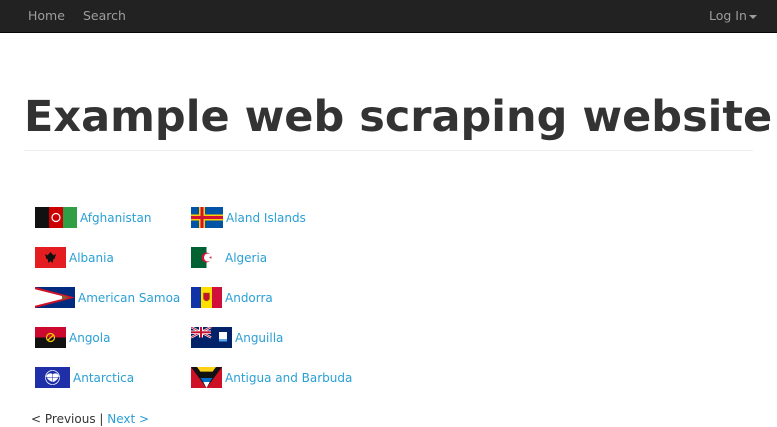  Describe the element at coordinates (266, 218) in the screenshot. I see `country-link-aland-islands: Aland Islands` at that location.